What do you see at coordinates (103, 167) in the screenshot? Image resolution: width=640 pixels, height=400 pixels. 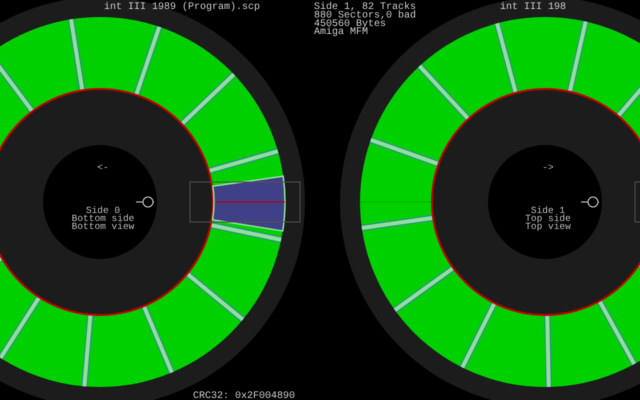 I see `direction-arrow: <-` at bounding box center [103, 167].